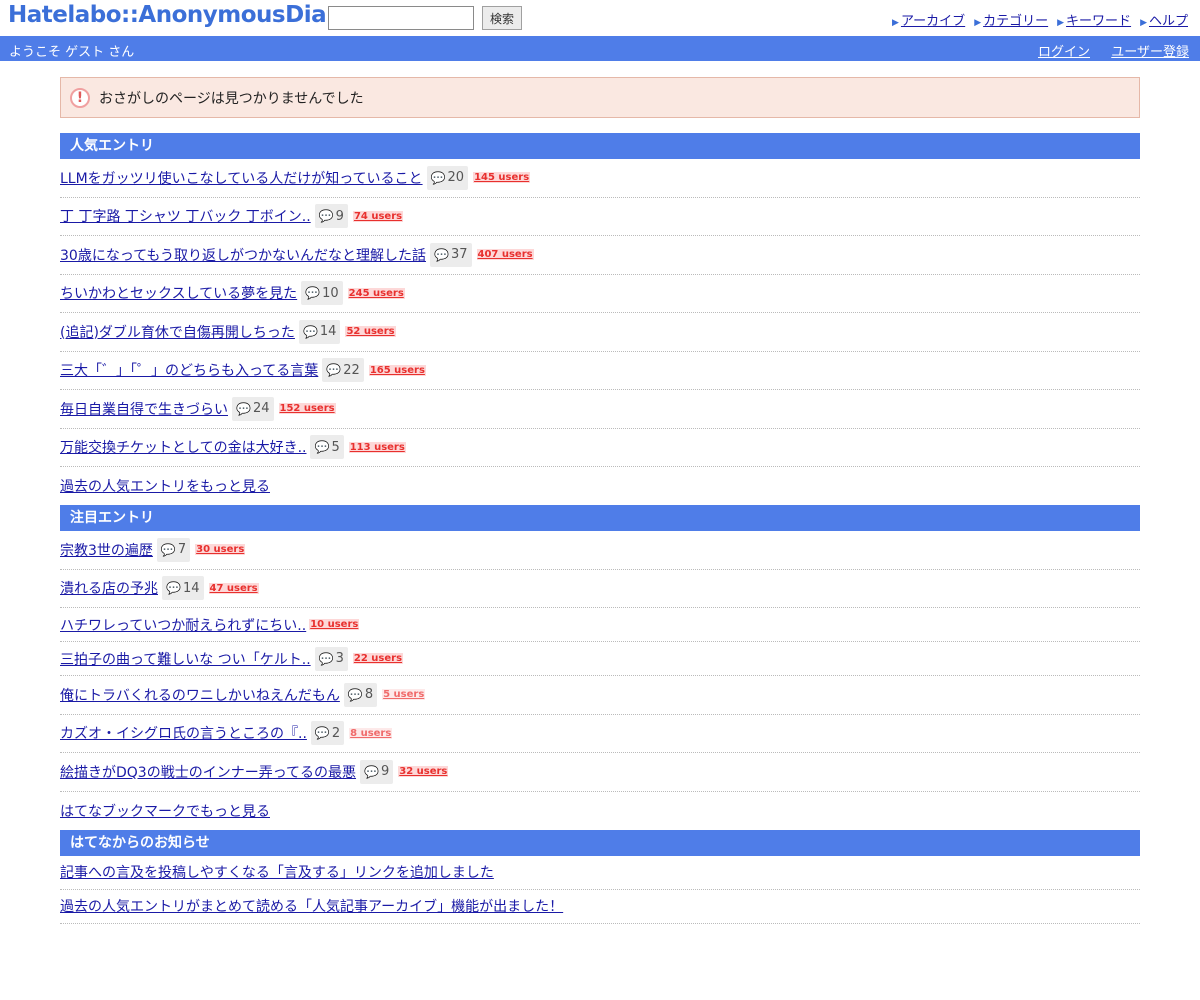 This screenshot has width=1200, height=1000. What do you see at coordinates (185, 659) in the screenshot?
I see `entry-title-link: 三拍子の曲って難しいな つい「ケルト..` at bounding box center [185, 659].